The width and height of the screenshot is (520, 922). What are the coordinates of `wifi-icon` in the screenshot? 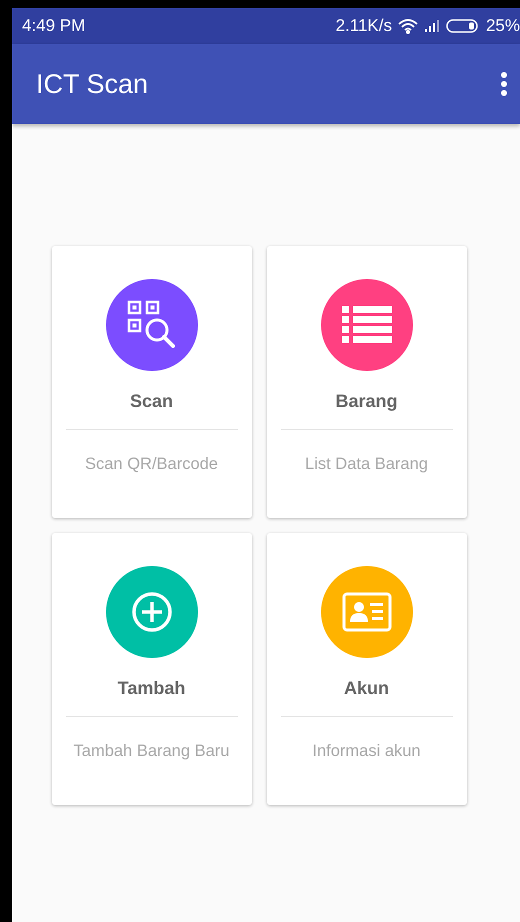 It's located at (408, 26).